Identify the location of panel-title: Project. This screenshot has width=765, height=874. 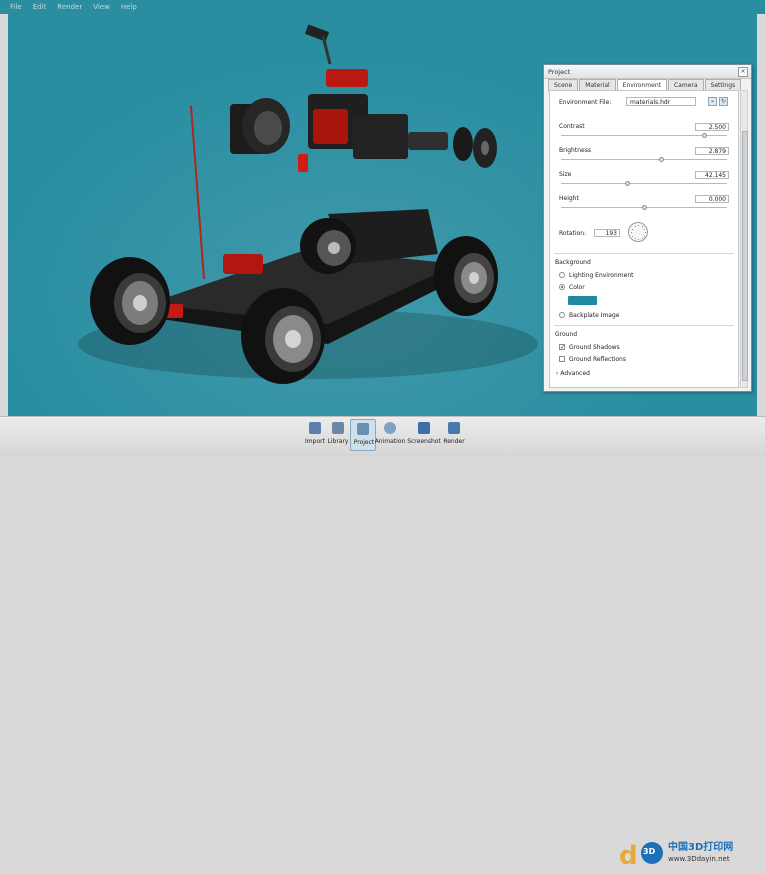
(559, 72).